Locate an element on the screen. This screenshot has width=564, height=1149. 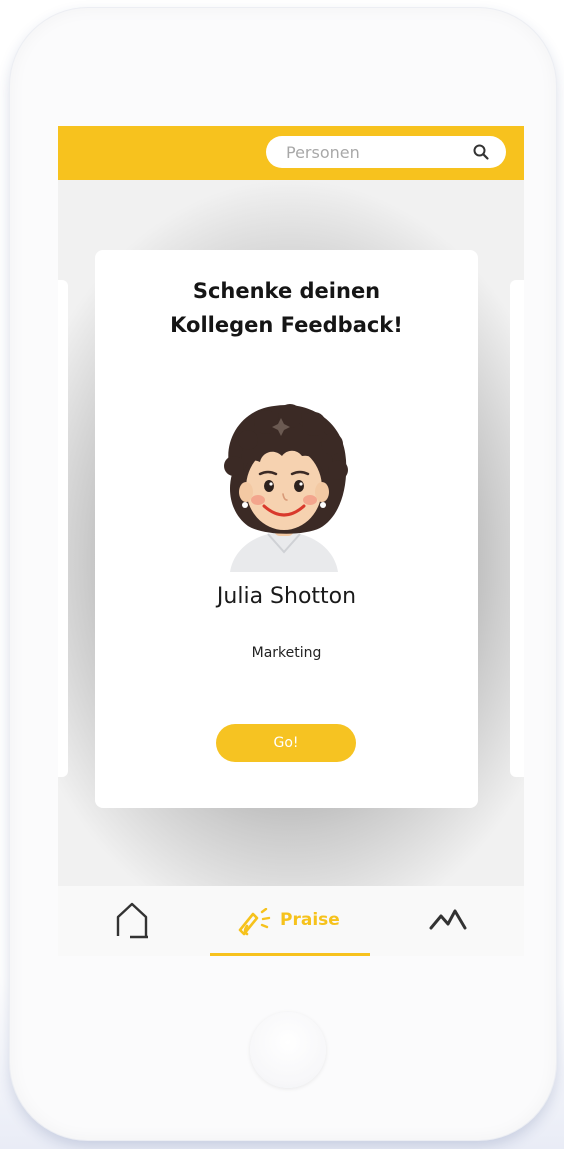
previous-card is located at coordinates (63, 528).